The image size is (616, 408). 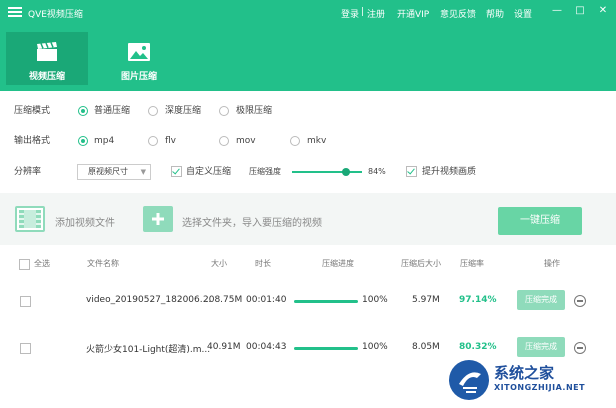 I want to click on header-size-after: 压缩后大小, so click(x=421, y=263).